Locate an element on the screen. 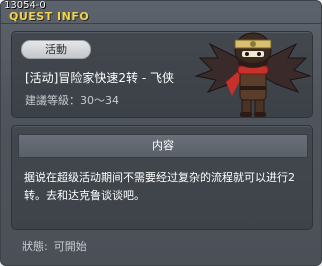 The width and height of the screenshot is (322, 266). status-label: 狀態: is located at coordinates (35, 246).